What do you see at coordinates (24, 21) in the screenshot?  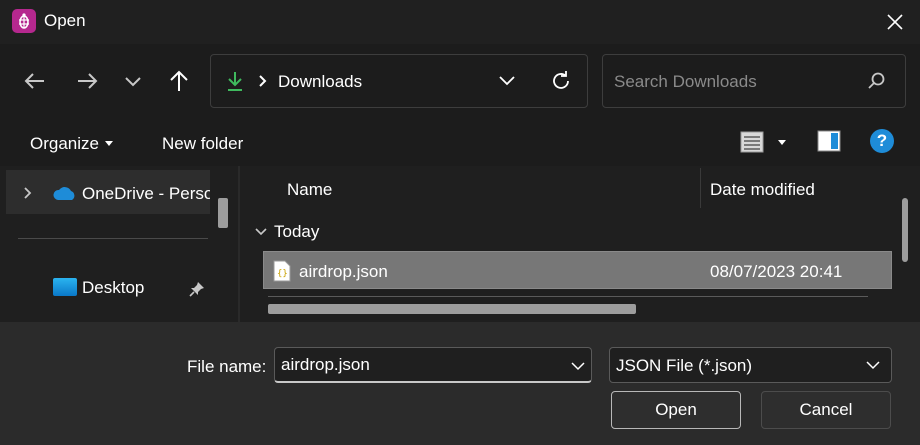 I see `app-icon` at bounding box center [24, 21].